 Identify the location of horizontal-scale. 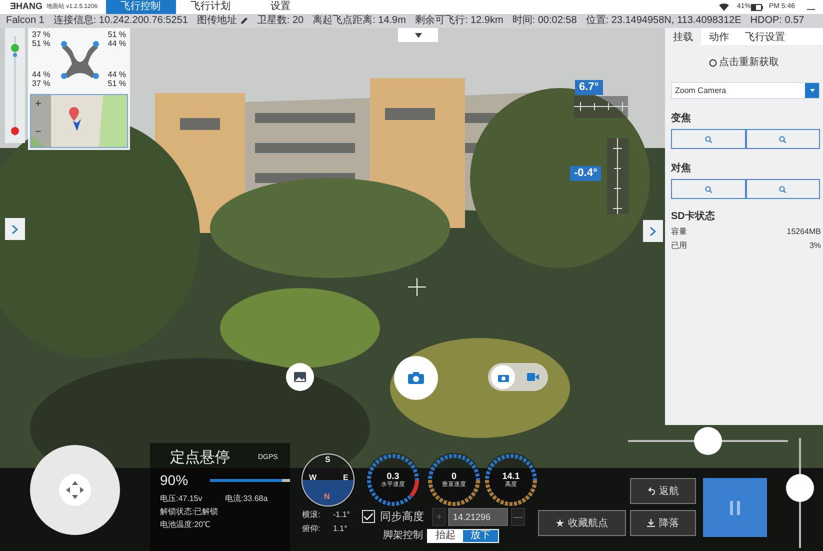
(601, 107).